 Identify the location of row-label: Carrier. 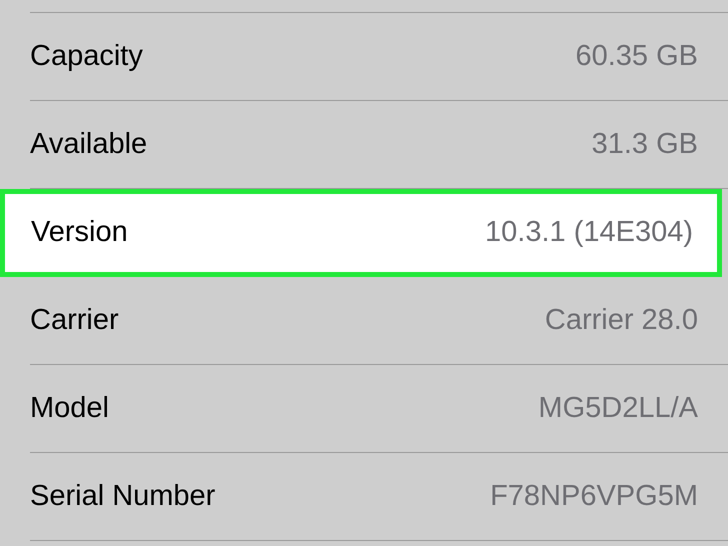
(74, 320).